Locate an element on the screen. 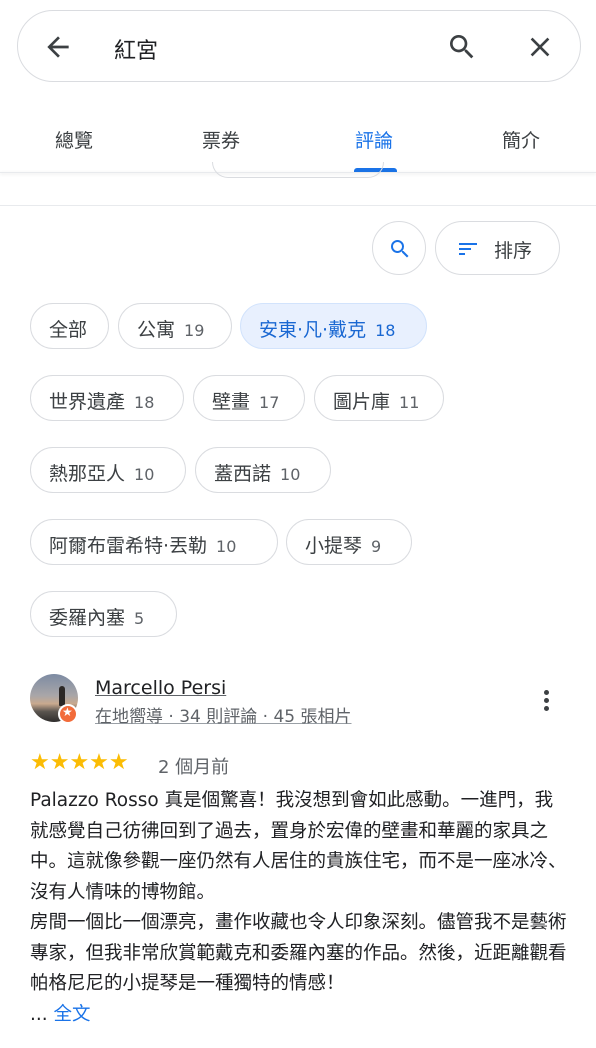 The height and width of the screenshot is (1048, 596). more-vert-icon is located at coordinates (546, 702).